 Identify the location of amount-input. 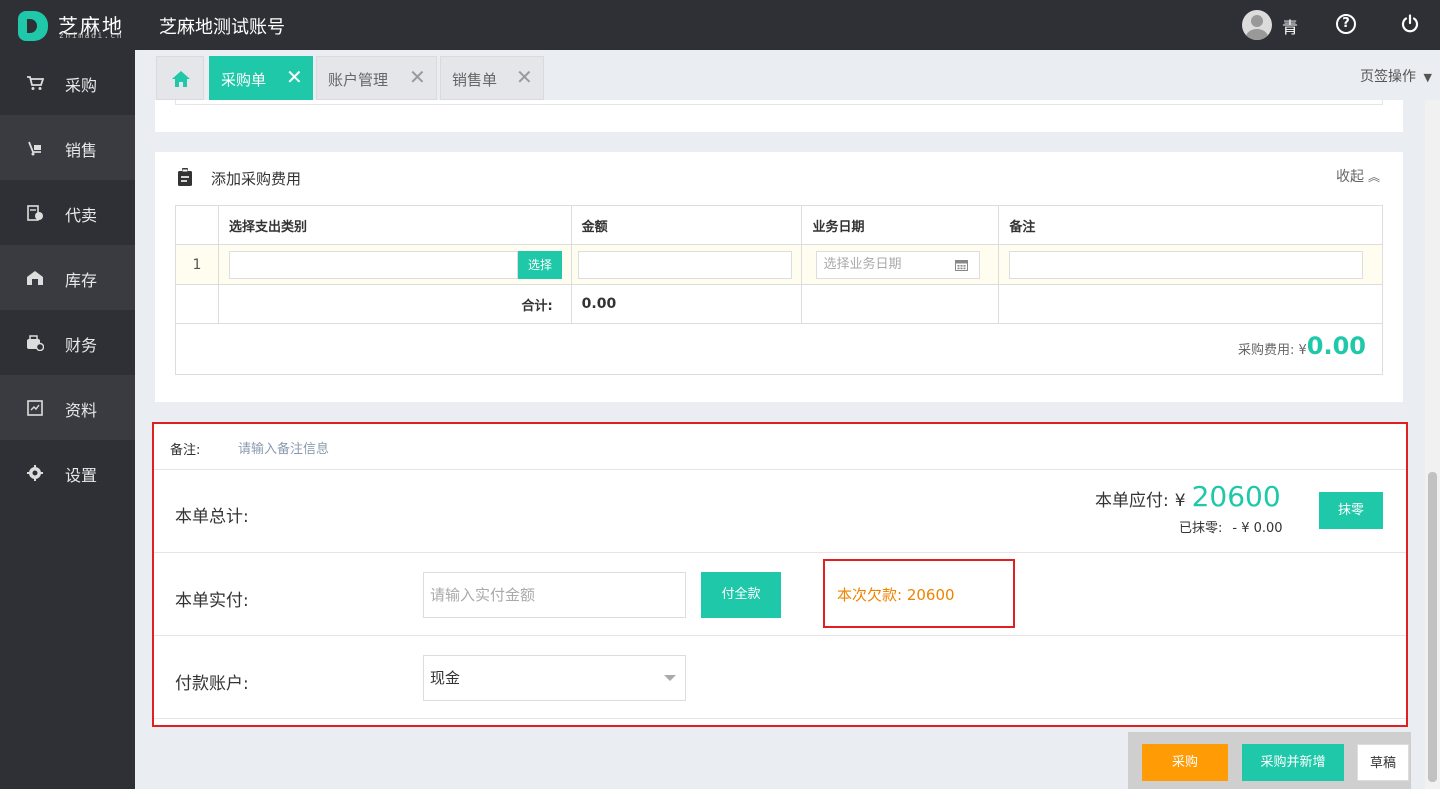
(684, 265).